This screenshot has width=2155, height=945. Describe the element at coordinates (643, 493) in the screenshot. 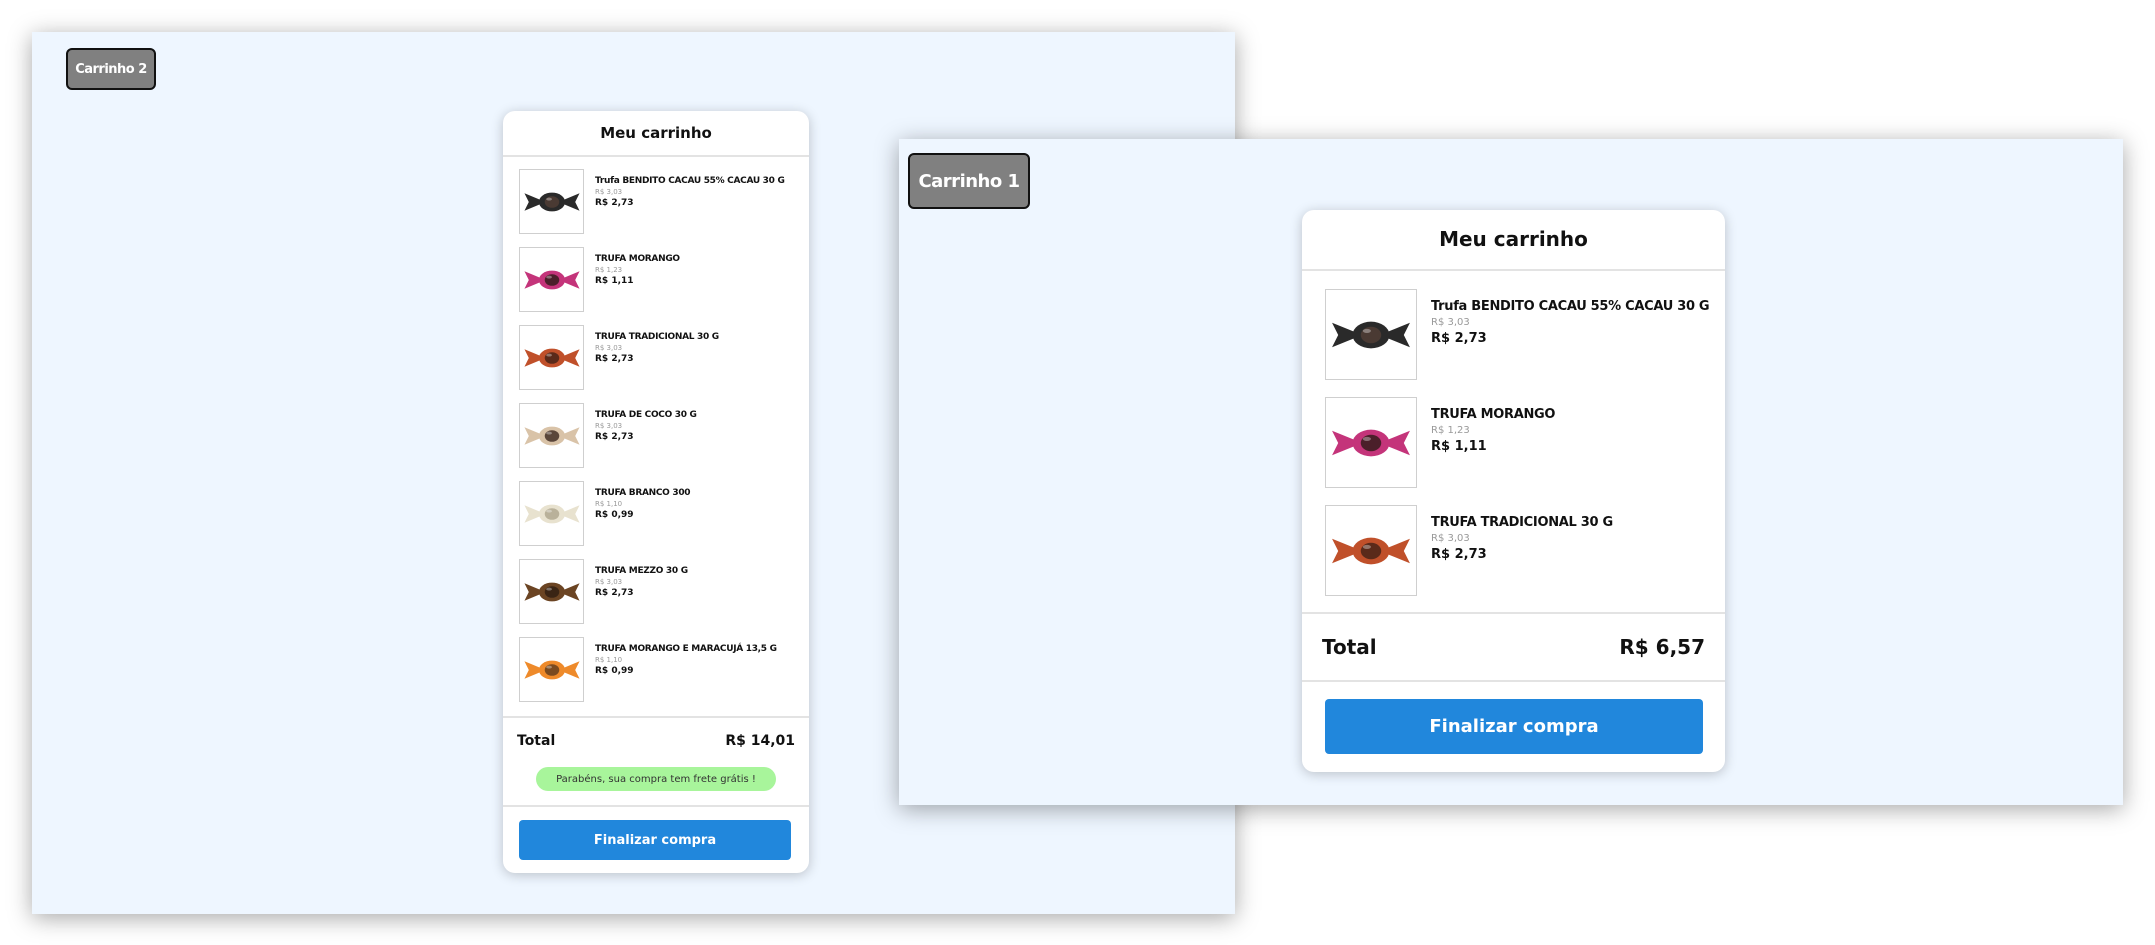

I see `item-name: TRUFA BRANCO 300` at that location.